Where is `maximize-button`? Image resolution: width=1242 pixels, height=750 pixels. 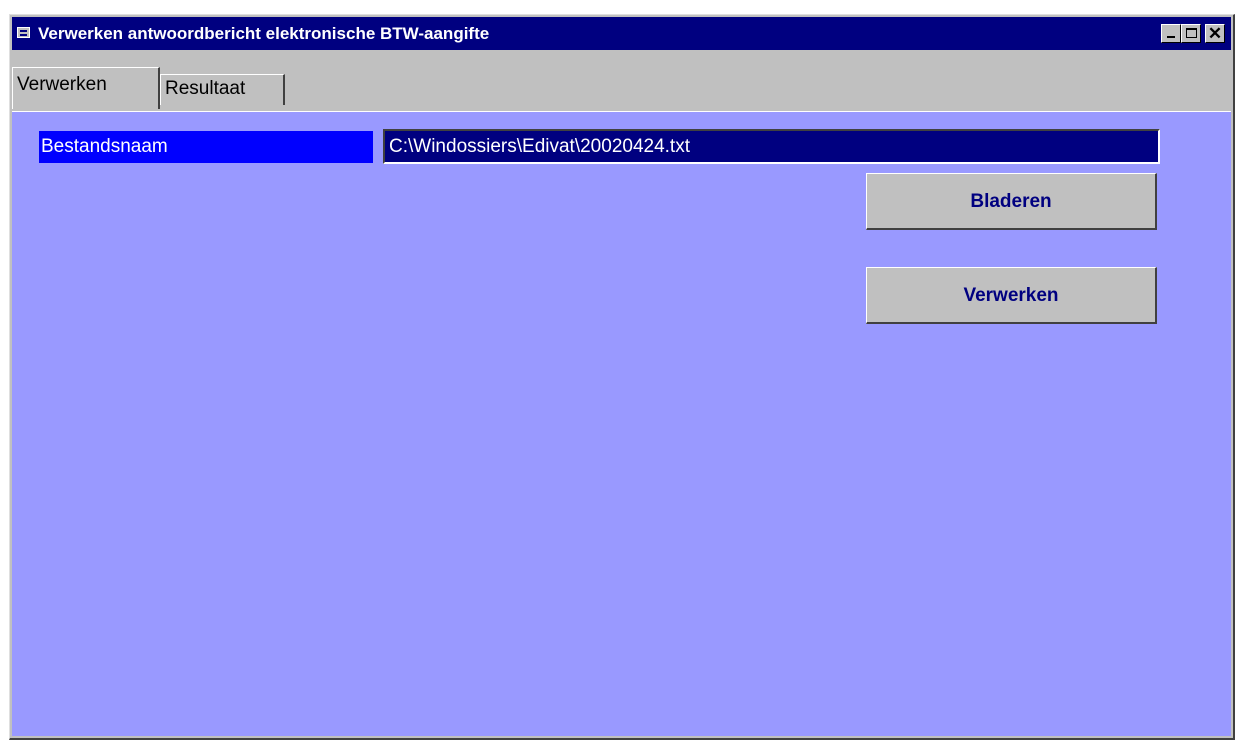
maximize-button is located at coordinates (1191, 33).